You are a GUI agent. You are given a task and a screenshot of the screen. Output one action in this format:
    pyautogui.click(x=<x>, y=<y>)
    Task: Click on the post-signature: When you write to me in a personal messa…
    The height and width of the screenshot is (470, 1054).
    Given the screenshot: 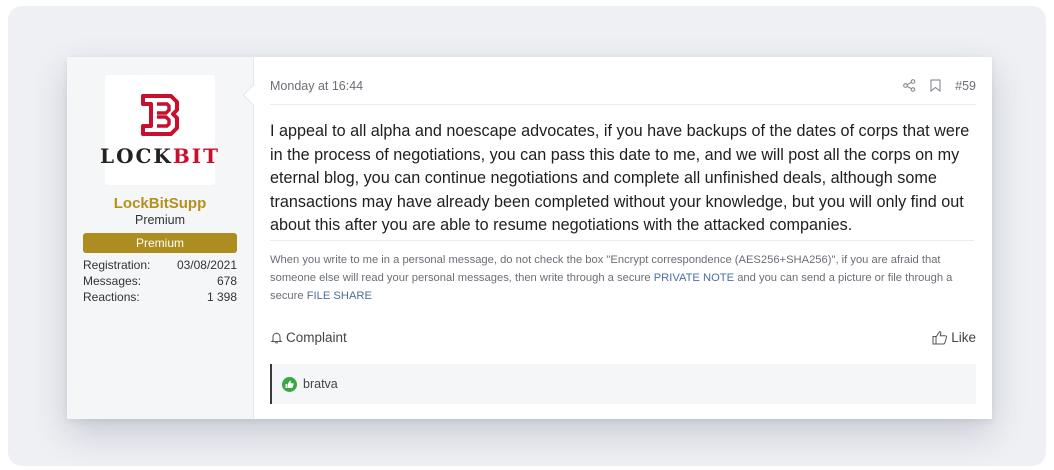 What is the action you would take?
    pyautogui.click(x=622, y=272)
    